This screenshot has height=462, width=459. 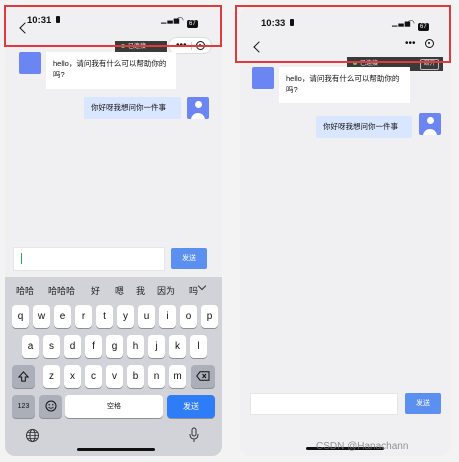 I want to click on emoji-icon, so click(x=50, y=406).